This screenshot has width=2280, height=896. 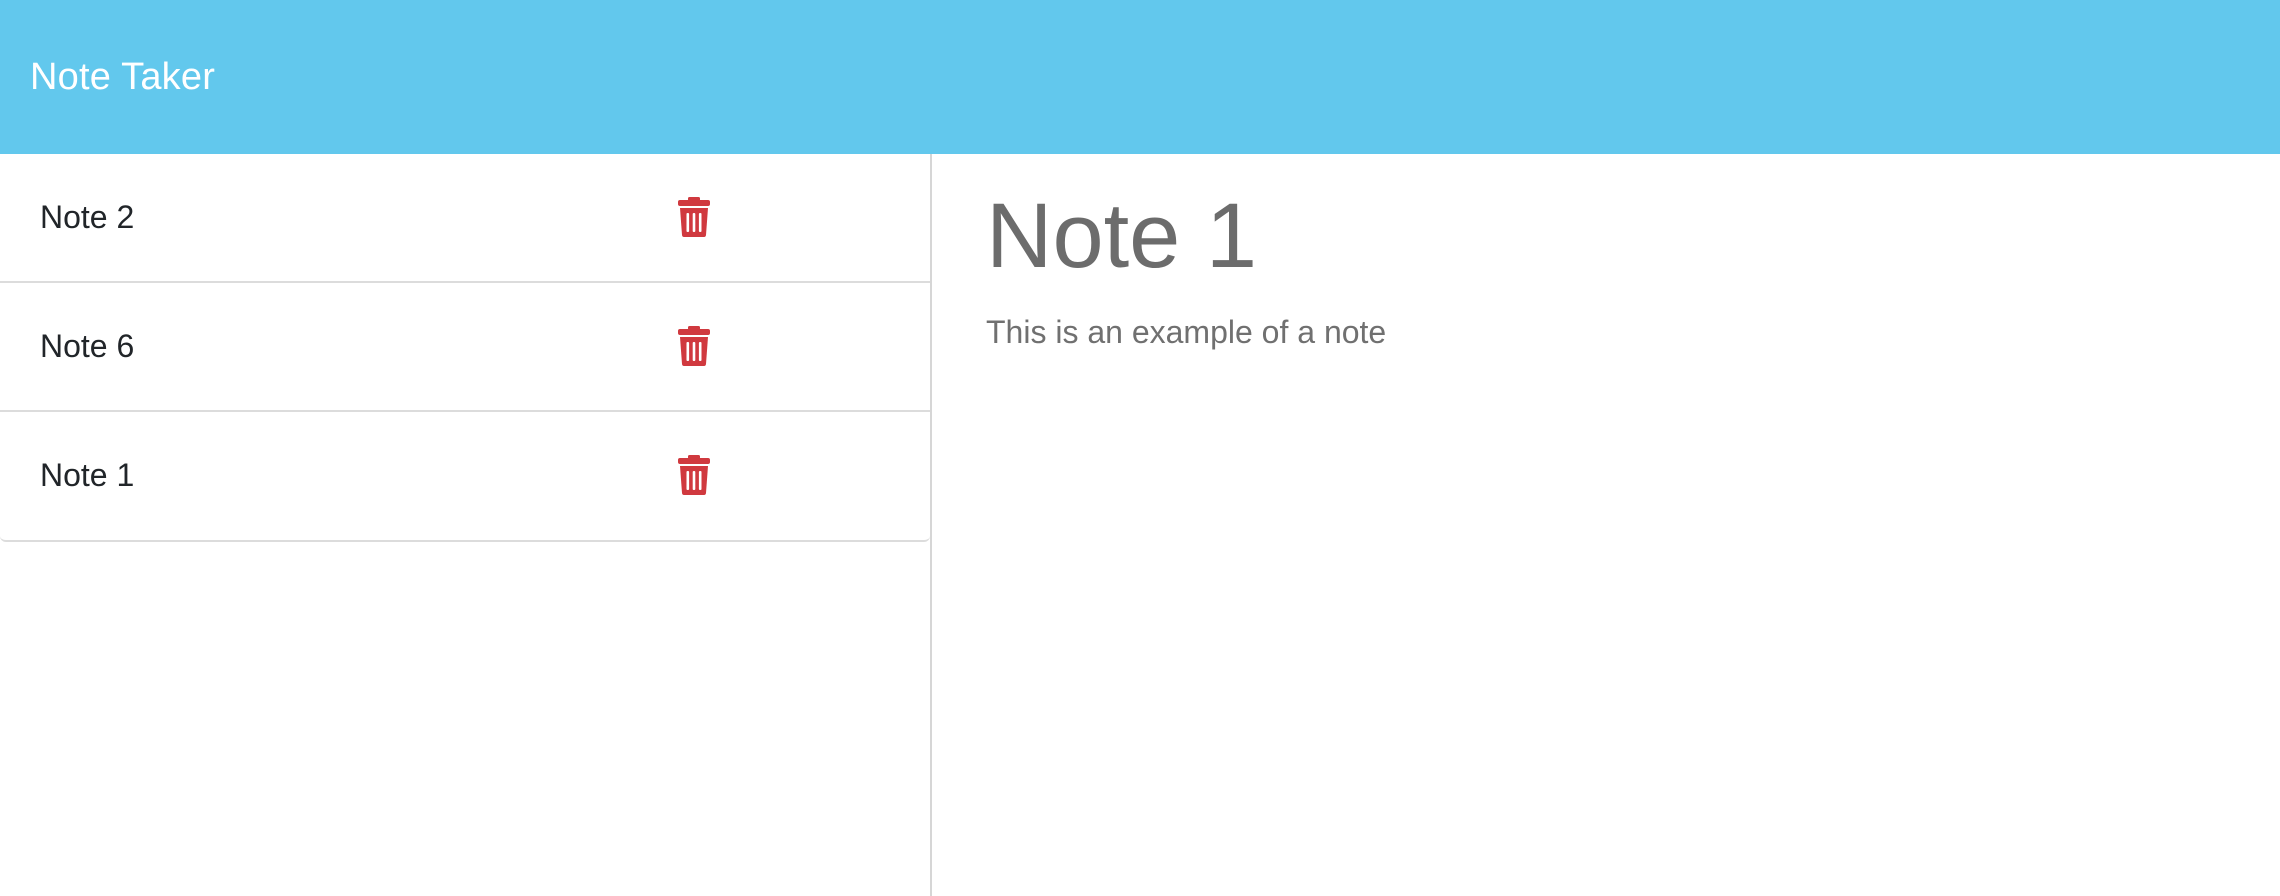 I want to click on note-item-title: Note 1, so click(x=87, y=475).